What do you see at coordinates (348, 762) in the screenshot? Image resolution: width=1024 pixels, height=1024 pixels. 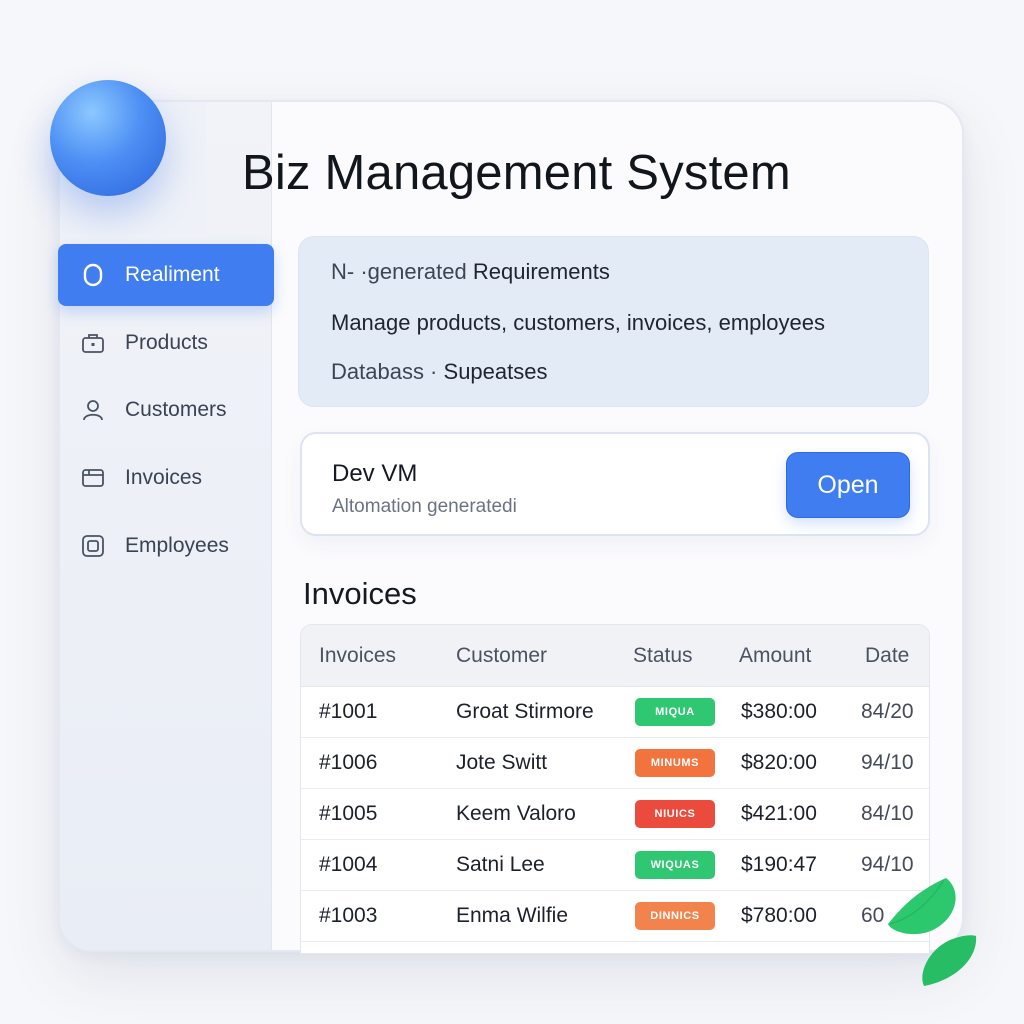 I see `invoice-number: #1006` at bounding box center [348, 762].